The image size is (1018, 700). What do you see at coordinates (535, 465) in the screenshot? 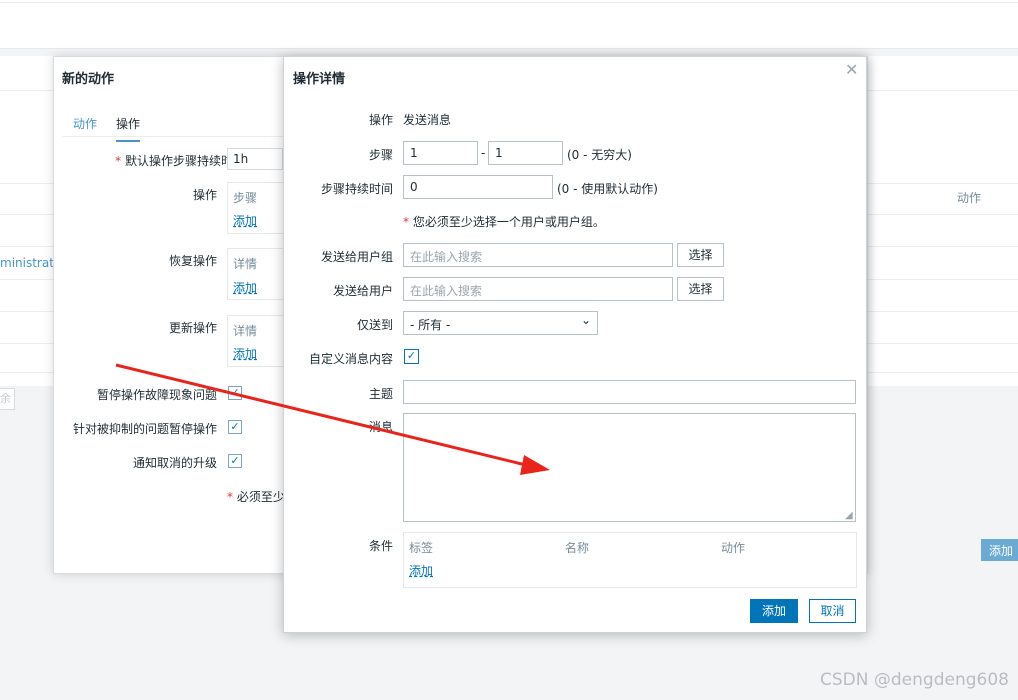
I see `annotation-arrow-head` at bounding box center [535, 465].